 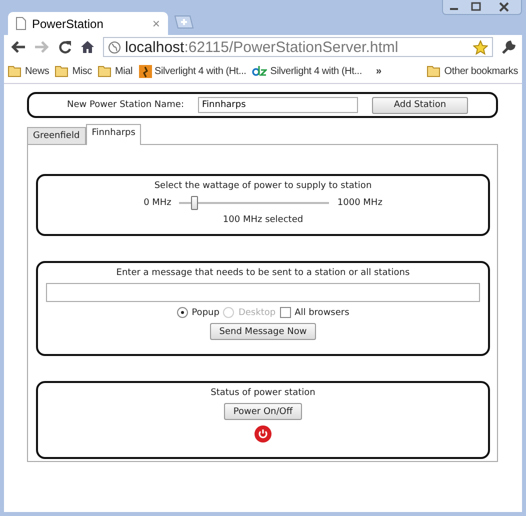 What do you see at coordinates (508, 47) in the screenshot?
I see `wrench-icon` at bounding box center [508, 47].